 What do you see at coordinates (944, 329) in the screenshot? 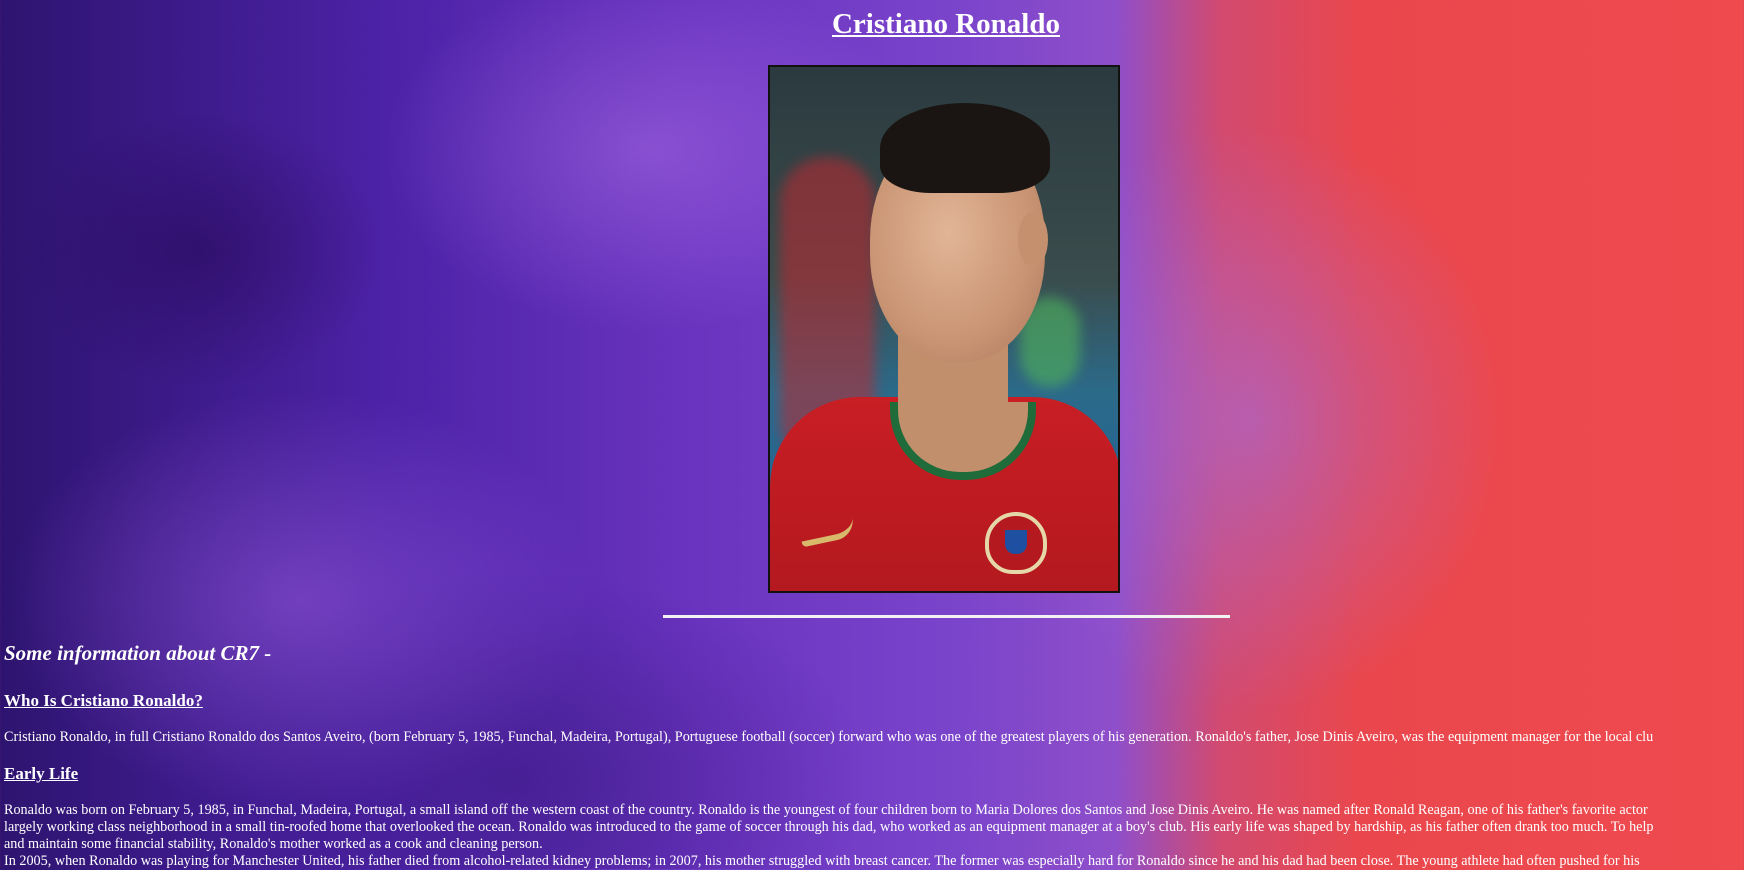
I see `ronaldo-portrait-image` at bounding box center [944, 329].